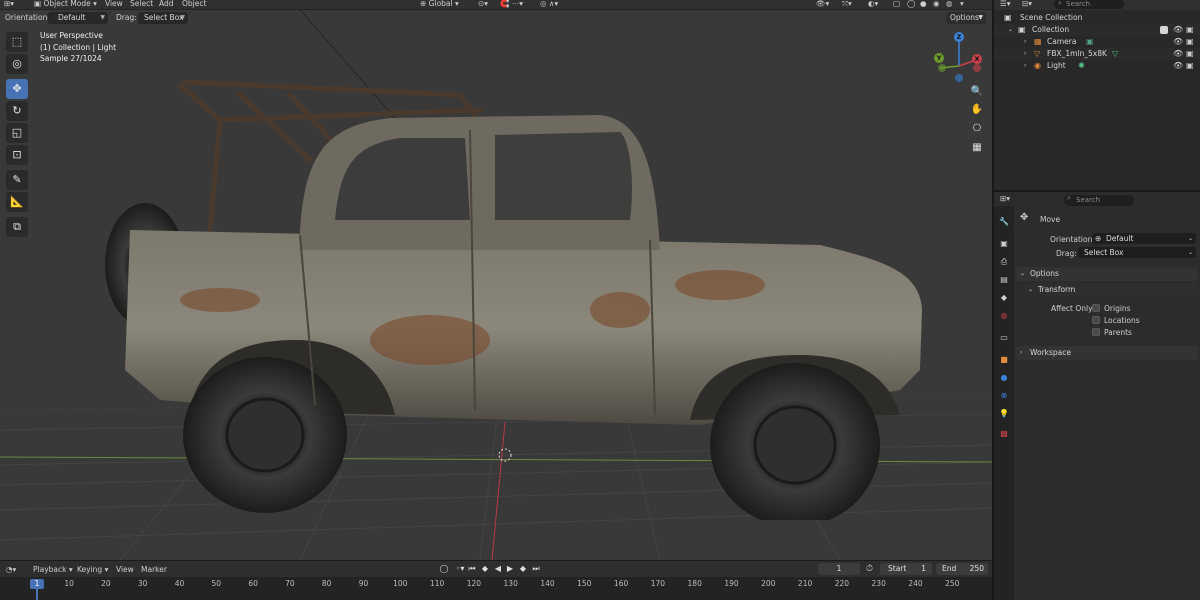 The height and width of the screenshot is (600, 1200). What do you see at coordinates (1107, 353) in the screenshot?
I see `workspace-panel-header: › Workspace` at bounding box center [1107, 353].